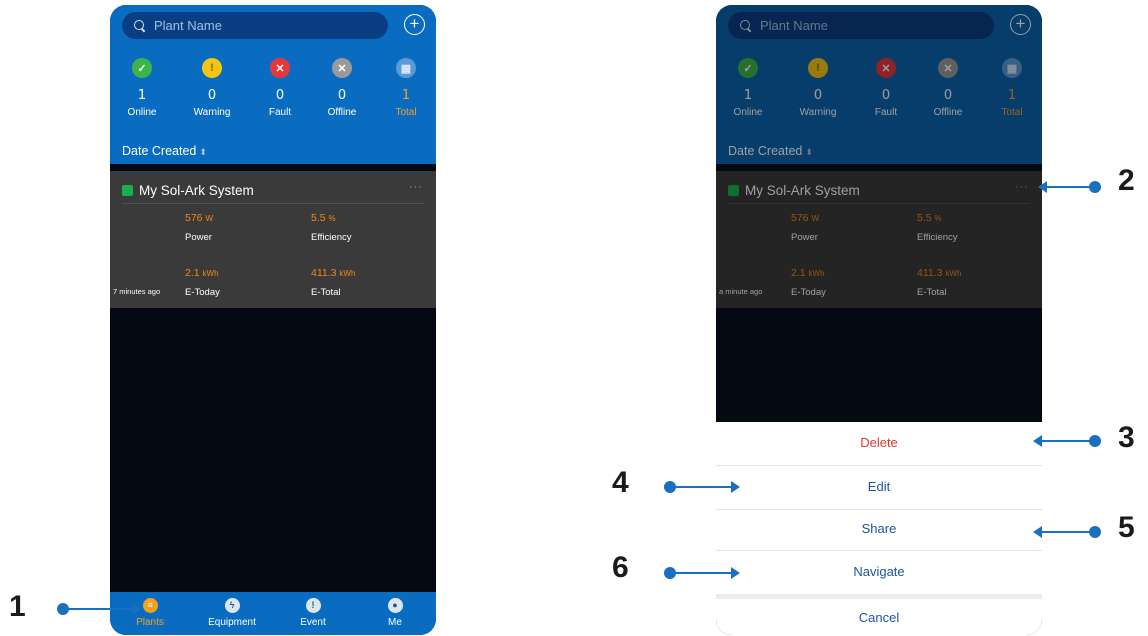 Image resolution: width=1148 pixels, height=636 pixels. What do you see at coordinates (620, 482) in the screenshot?
I see `callout-4-number: 4` at bounding box center [620, 482].